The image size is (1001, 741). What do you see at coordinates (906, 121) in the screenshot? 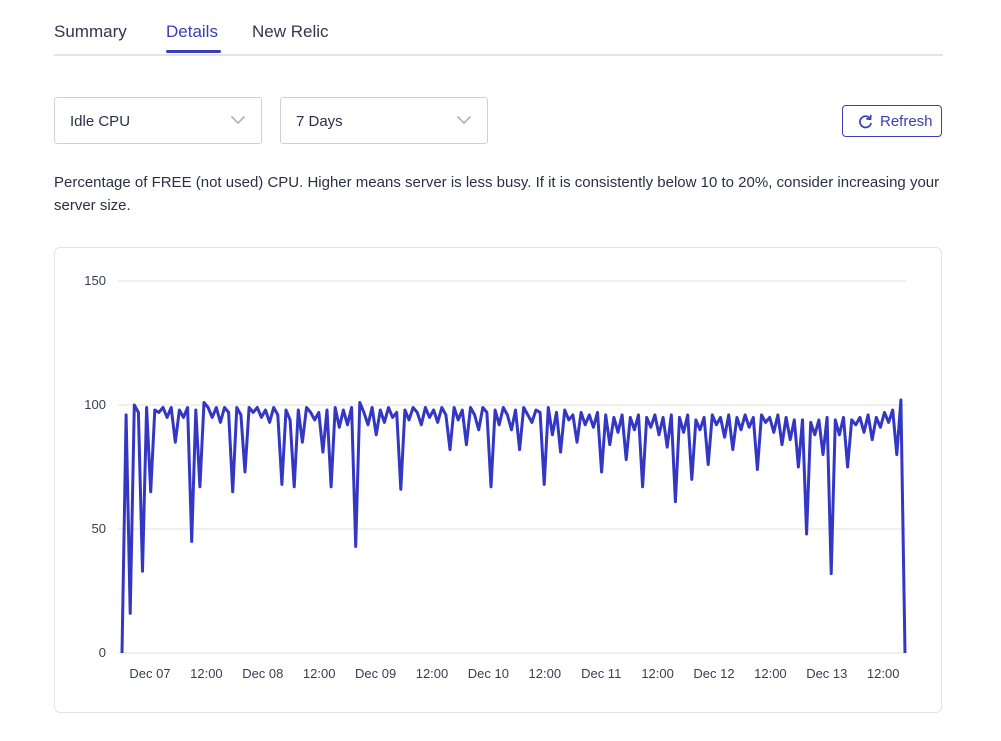
I see `refresh-label: Refresh` at bounding box center [906, 121].